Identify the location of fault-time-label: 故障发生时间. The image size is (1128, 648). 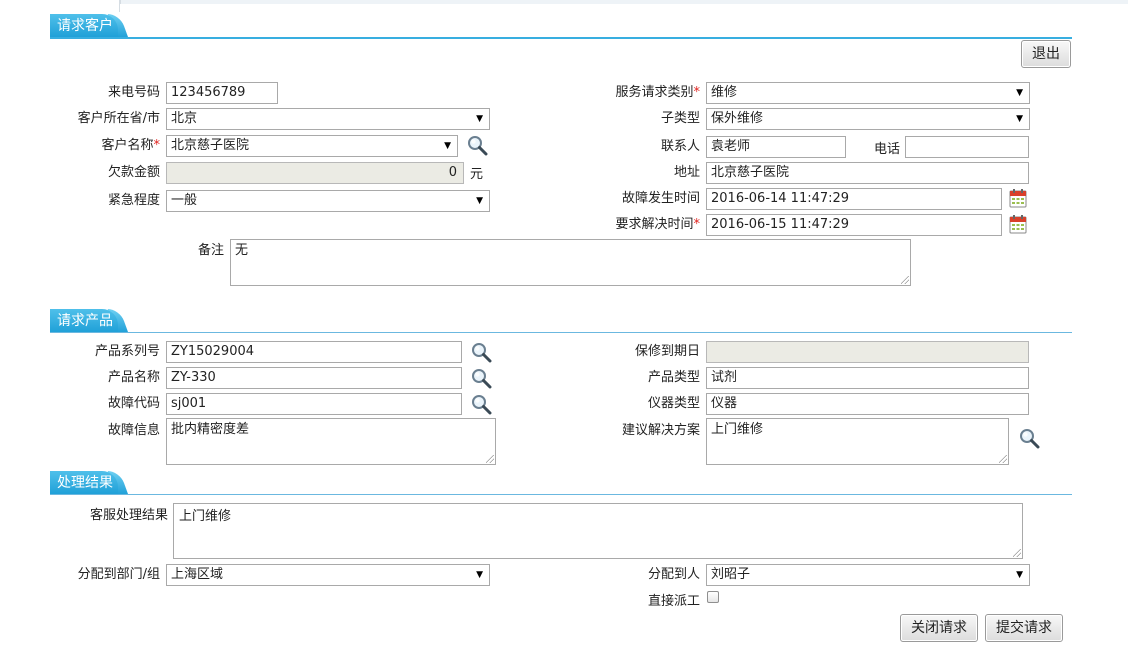
(660, 198).